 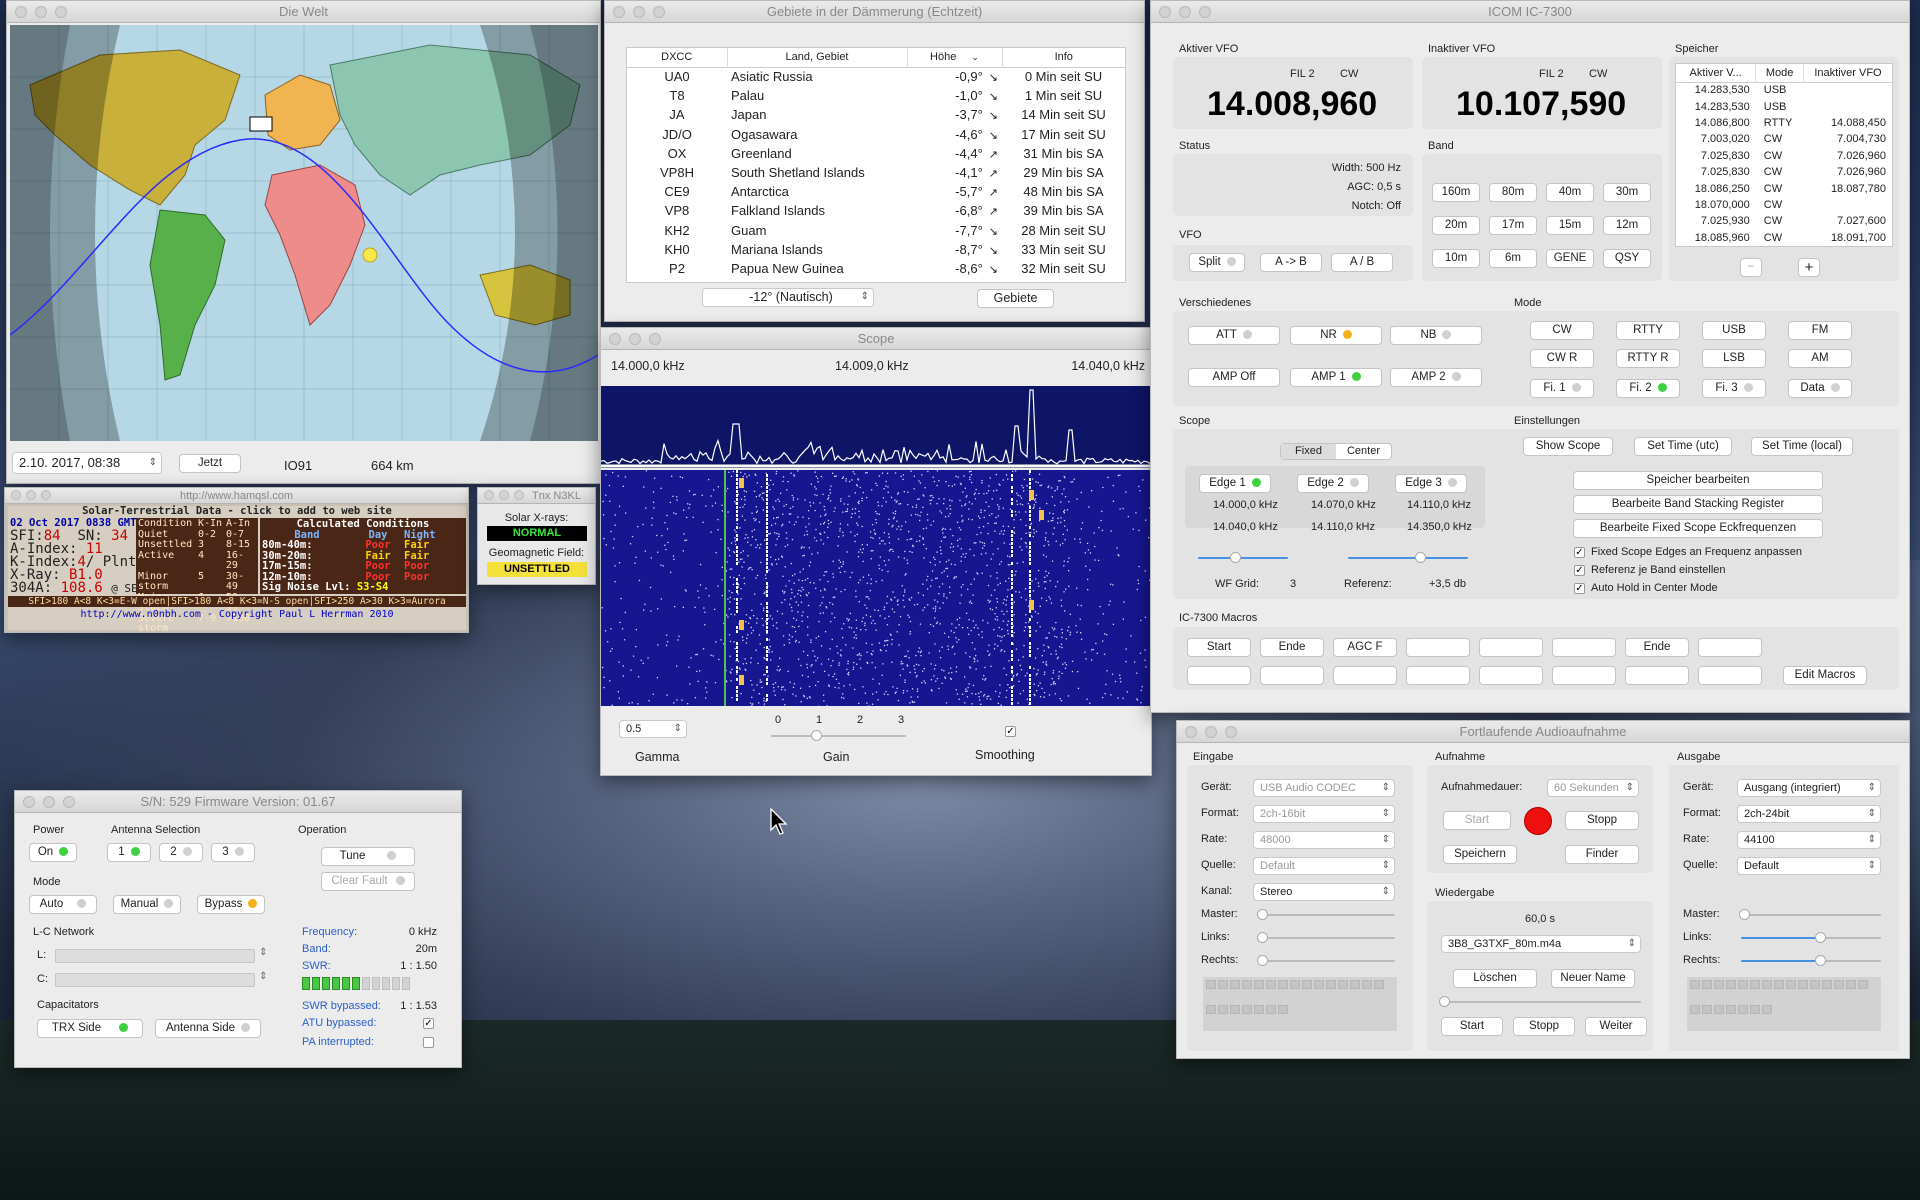 What do you see at coordinates (428, 1023) in the screenshot?
I see `atu-bypassed-checkbox: ✓` at bounding box center [428, 1023].